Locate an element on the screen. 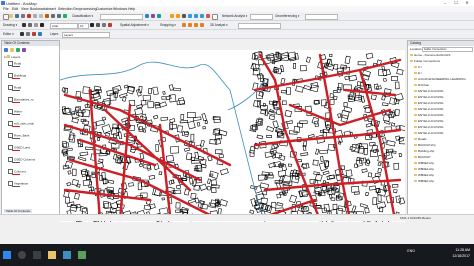 Image resolution: width=474 pixels, height=266 pixels. create-features-icon is located at coordinates (40, 34).